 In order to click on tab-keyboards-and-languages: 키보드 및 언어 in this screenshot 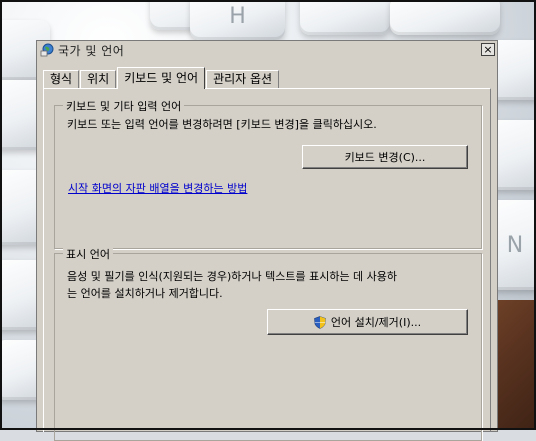, I will do `click(161, 78)`.